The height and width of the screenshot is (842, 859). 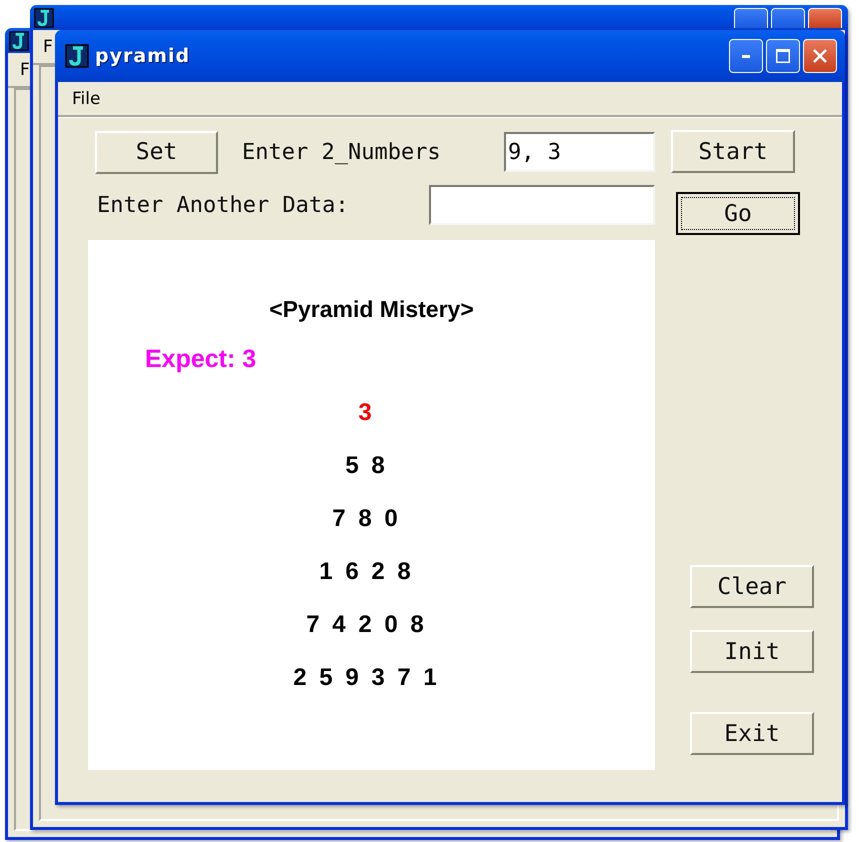 What do you see at coordinates (752, 586) in the screenshot?
I see `side-button: Clear` at bounding box center [752, 586].